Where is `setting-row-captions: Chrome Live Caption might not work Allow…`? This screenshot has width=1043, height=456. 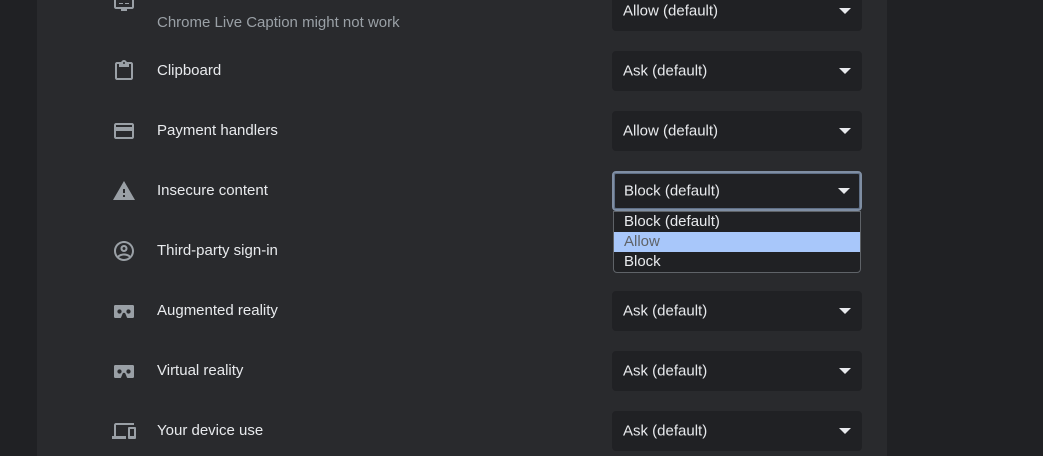 setting-row-captions: Chrome Live Caption might not work Allow… is located at coordinates (462, 20).